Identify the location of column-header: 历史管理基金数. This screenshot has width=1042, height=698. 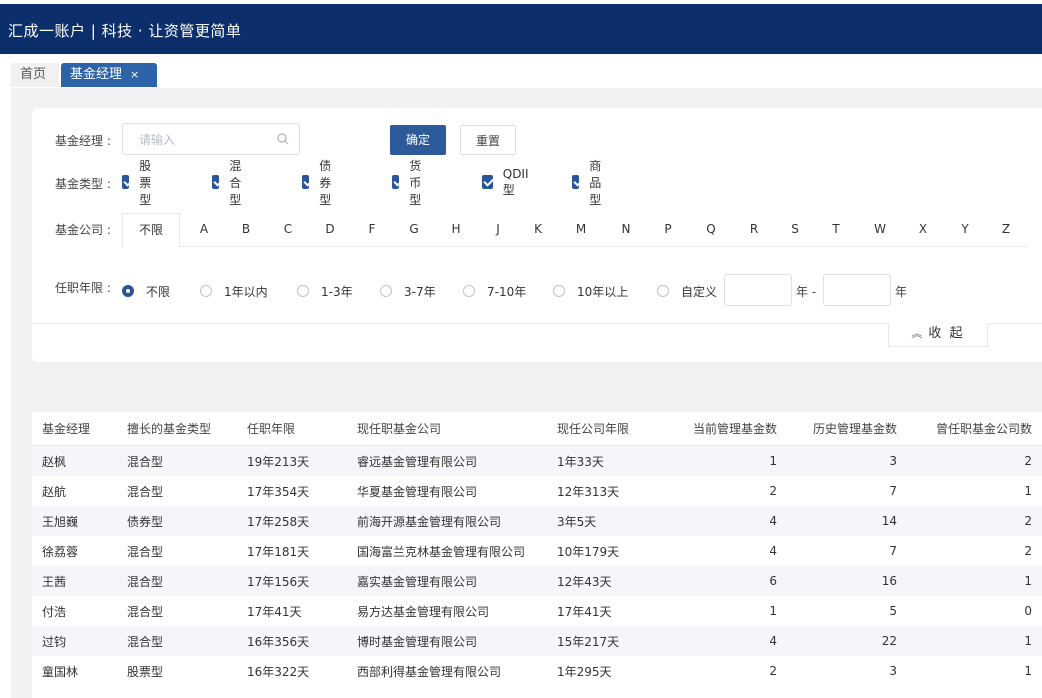
(847, 429).